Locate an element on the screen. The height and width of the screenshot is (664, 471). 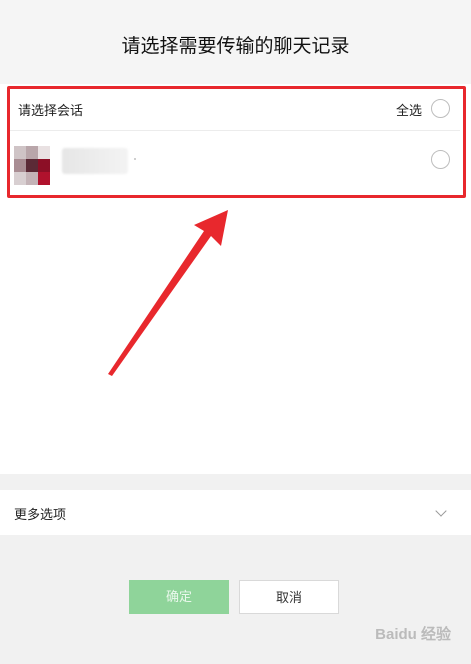
cancel-button: 取消 is located at coordinates (289, 597).